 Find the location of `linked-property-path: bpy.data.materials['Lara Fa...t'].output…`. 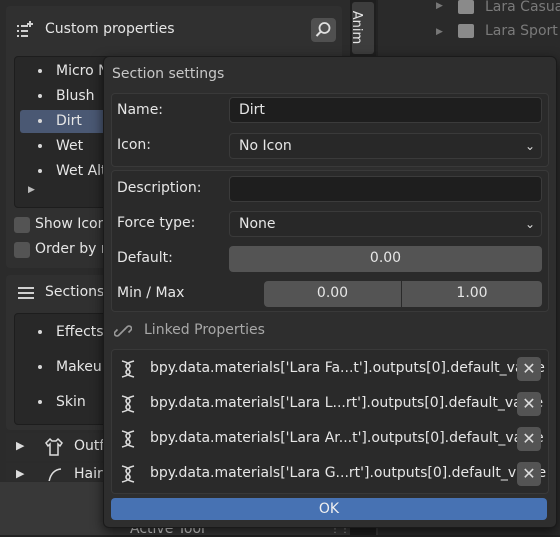

linked-property-path: bpy.data.materials['Lara Fa...t'].output… is located at coordinates (347, 368).